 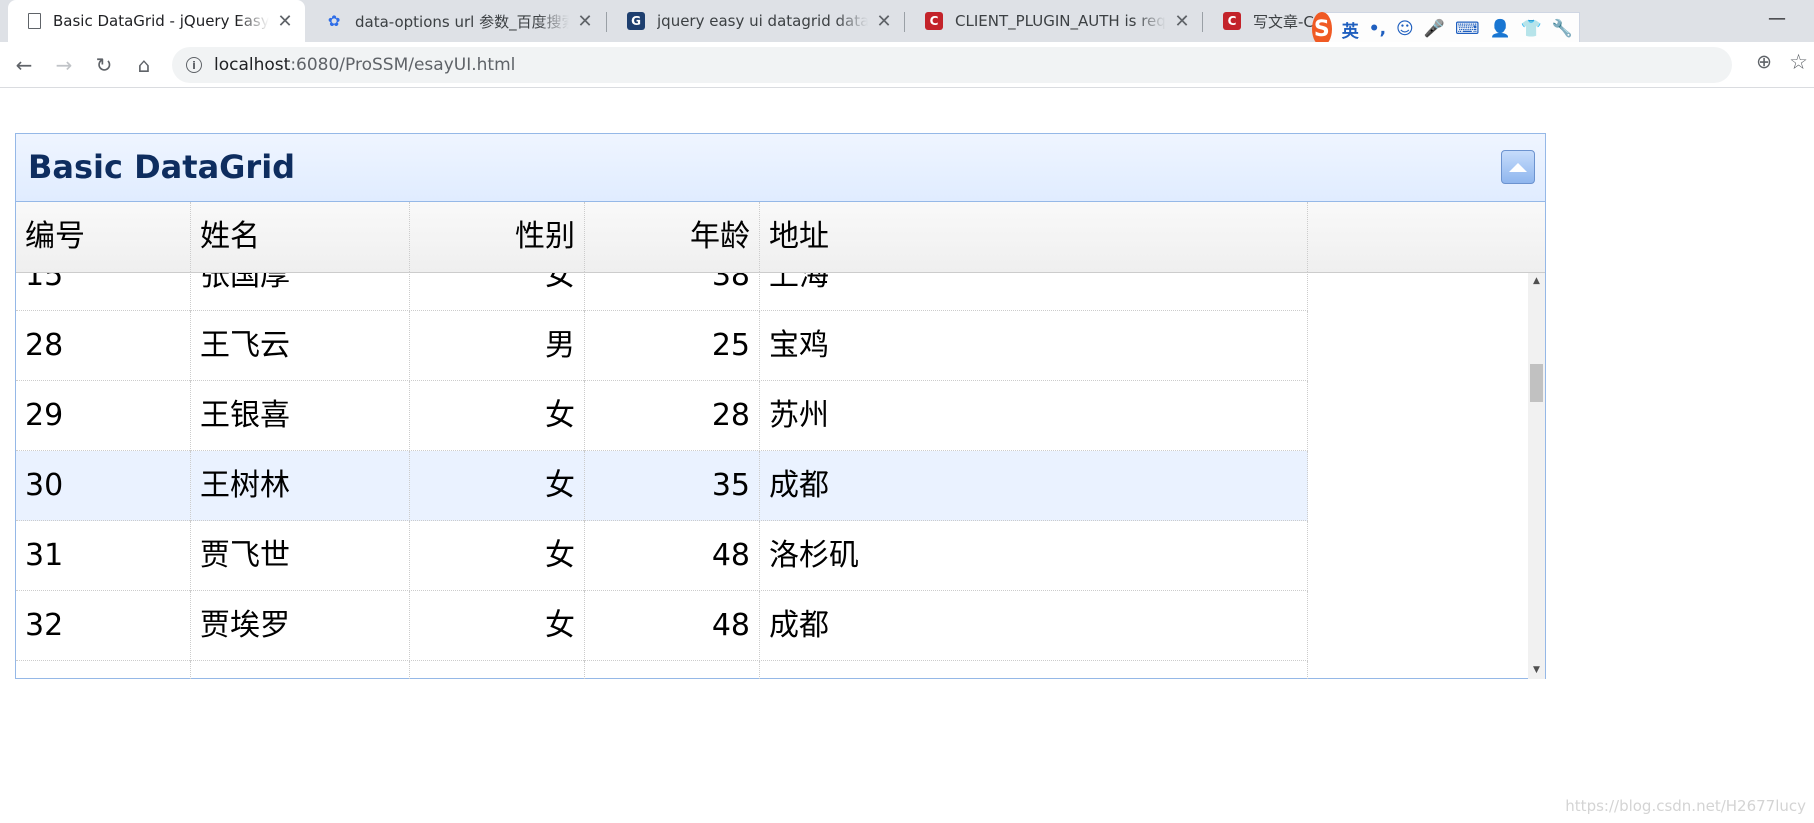 I want to click on cell-address: 苏州, so click(x=1034, y=416).